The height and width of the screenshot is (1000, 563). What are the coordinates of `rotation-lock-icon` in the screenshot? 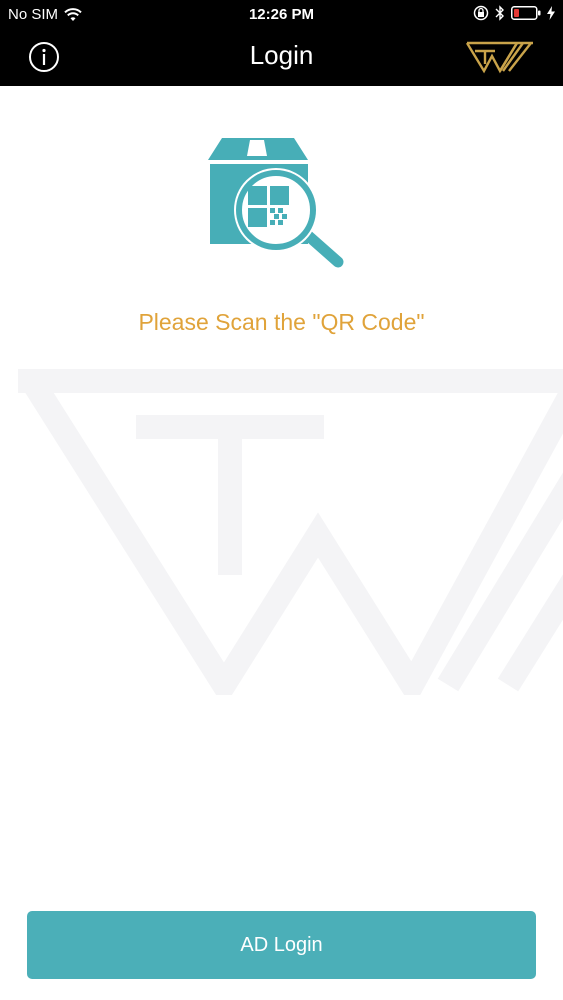 It's located at (481, 13).